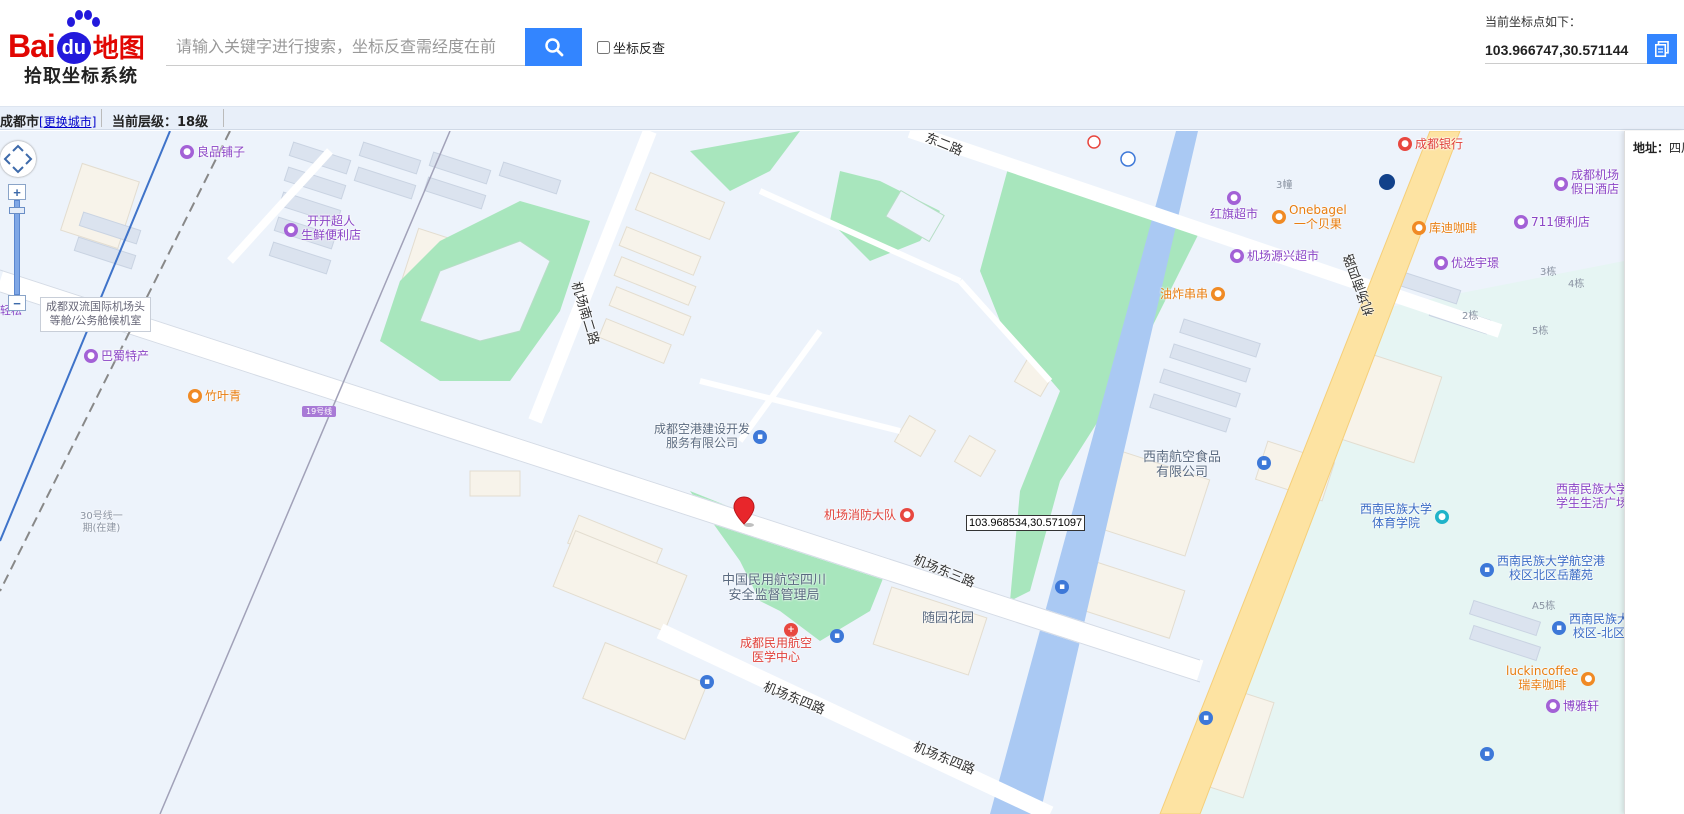  What do you see at coordinates (1533, 22) in the screenshot?
I see `current-coord-label: 当前坐标点如下：` at bounding box center [1533, 22].